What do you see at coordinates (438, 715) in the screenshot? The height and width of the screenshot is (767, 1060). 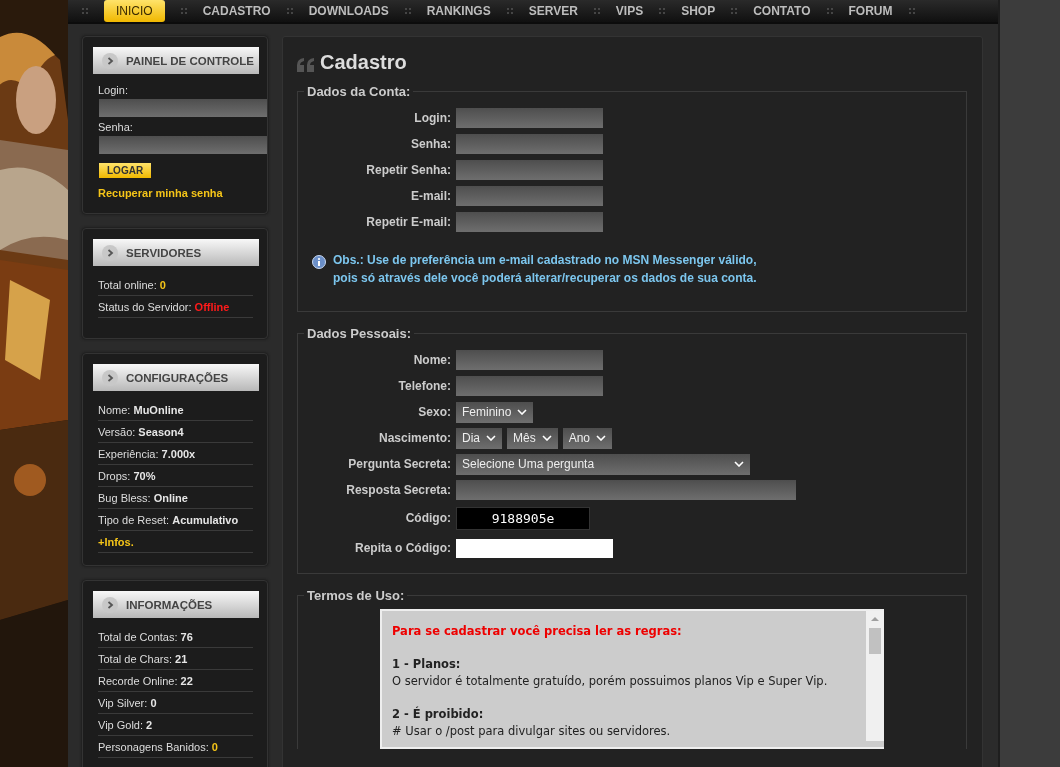 I see `terms-line: 2 - É proibido:` at bounding box center [438, 715].